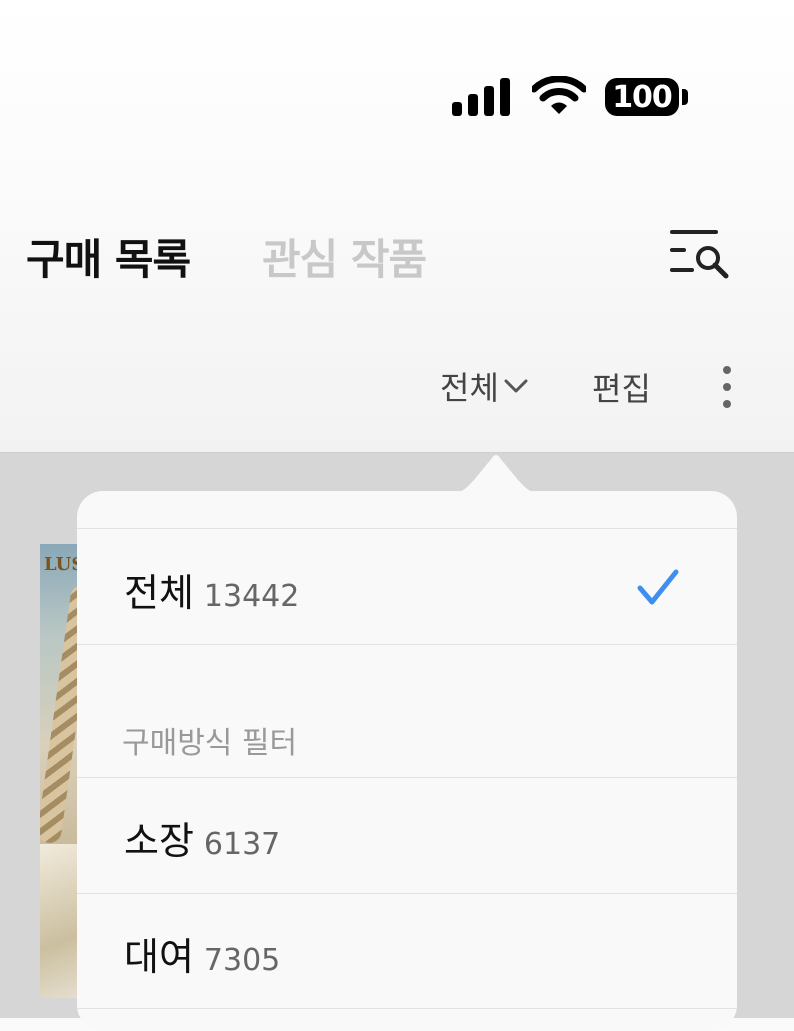 This screenshot has width=794, height=1031. Describe the element at coordinates (516, 386) in the screenshot. I see `chevron-down-icon` at that location.